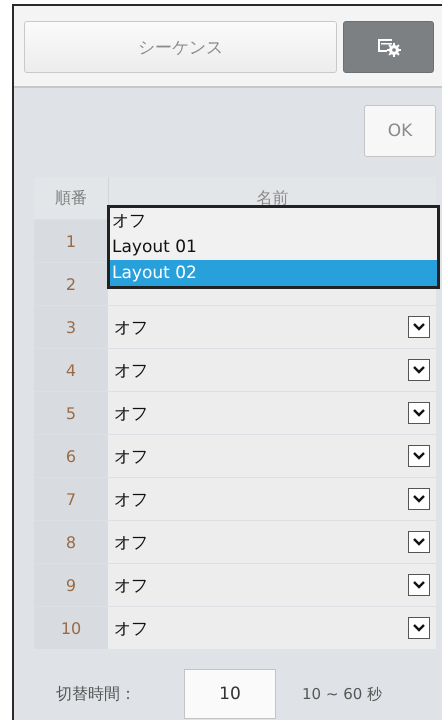  Describe the element at coordinates (71, 499) in the screenshot. I see `row-number: 7` at that location.